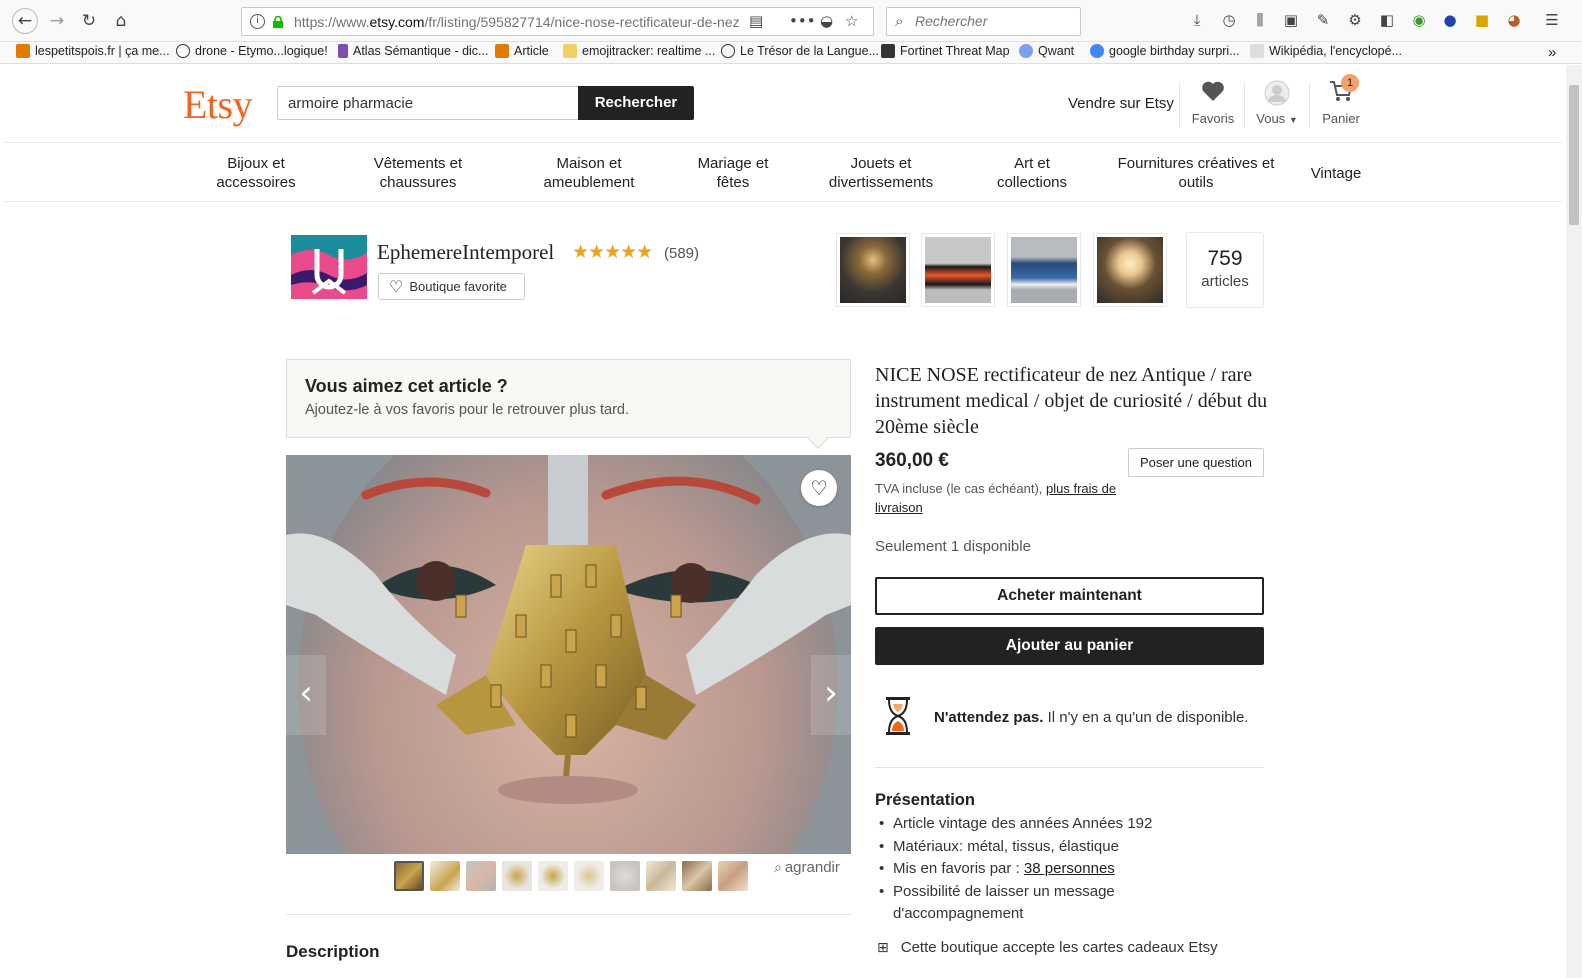  Describe the element at coordinates (1196, 173) in the screenshot. I see `category-supplies: Fournitures créatives et outils` at that location.